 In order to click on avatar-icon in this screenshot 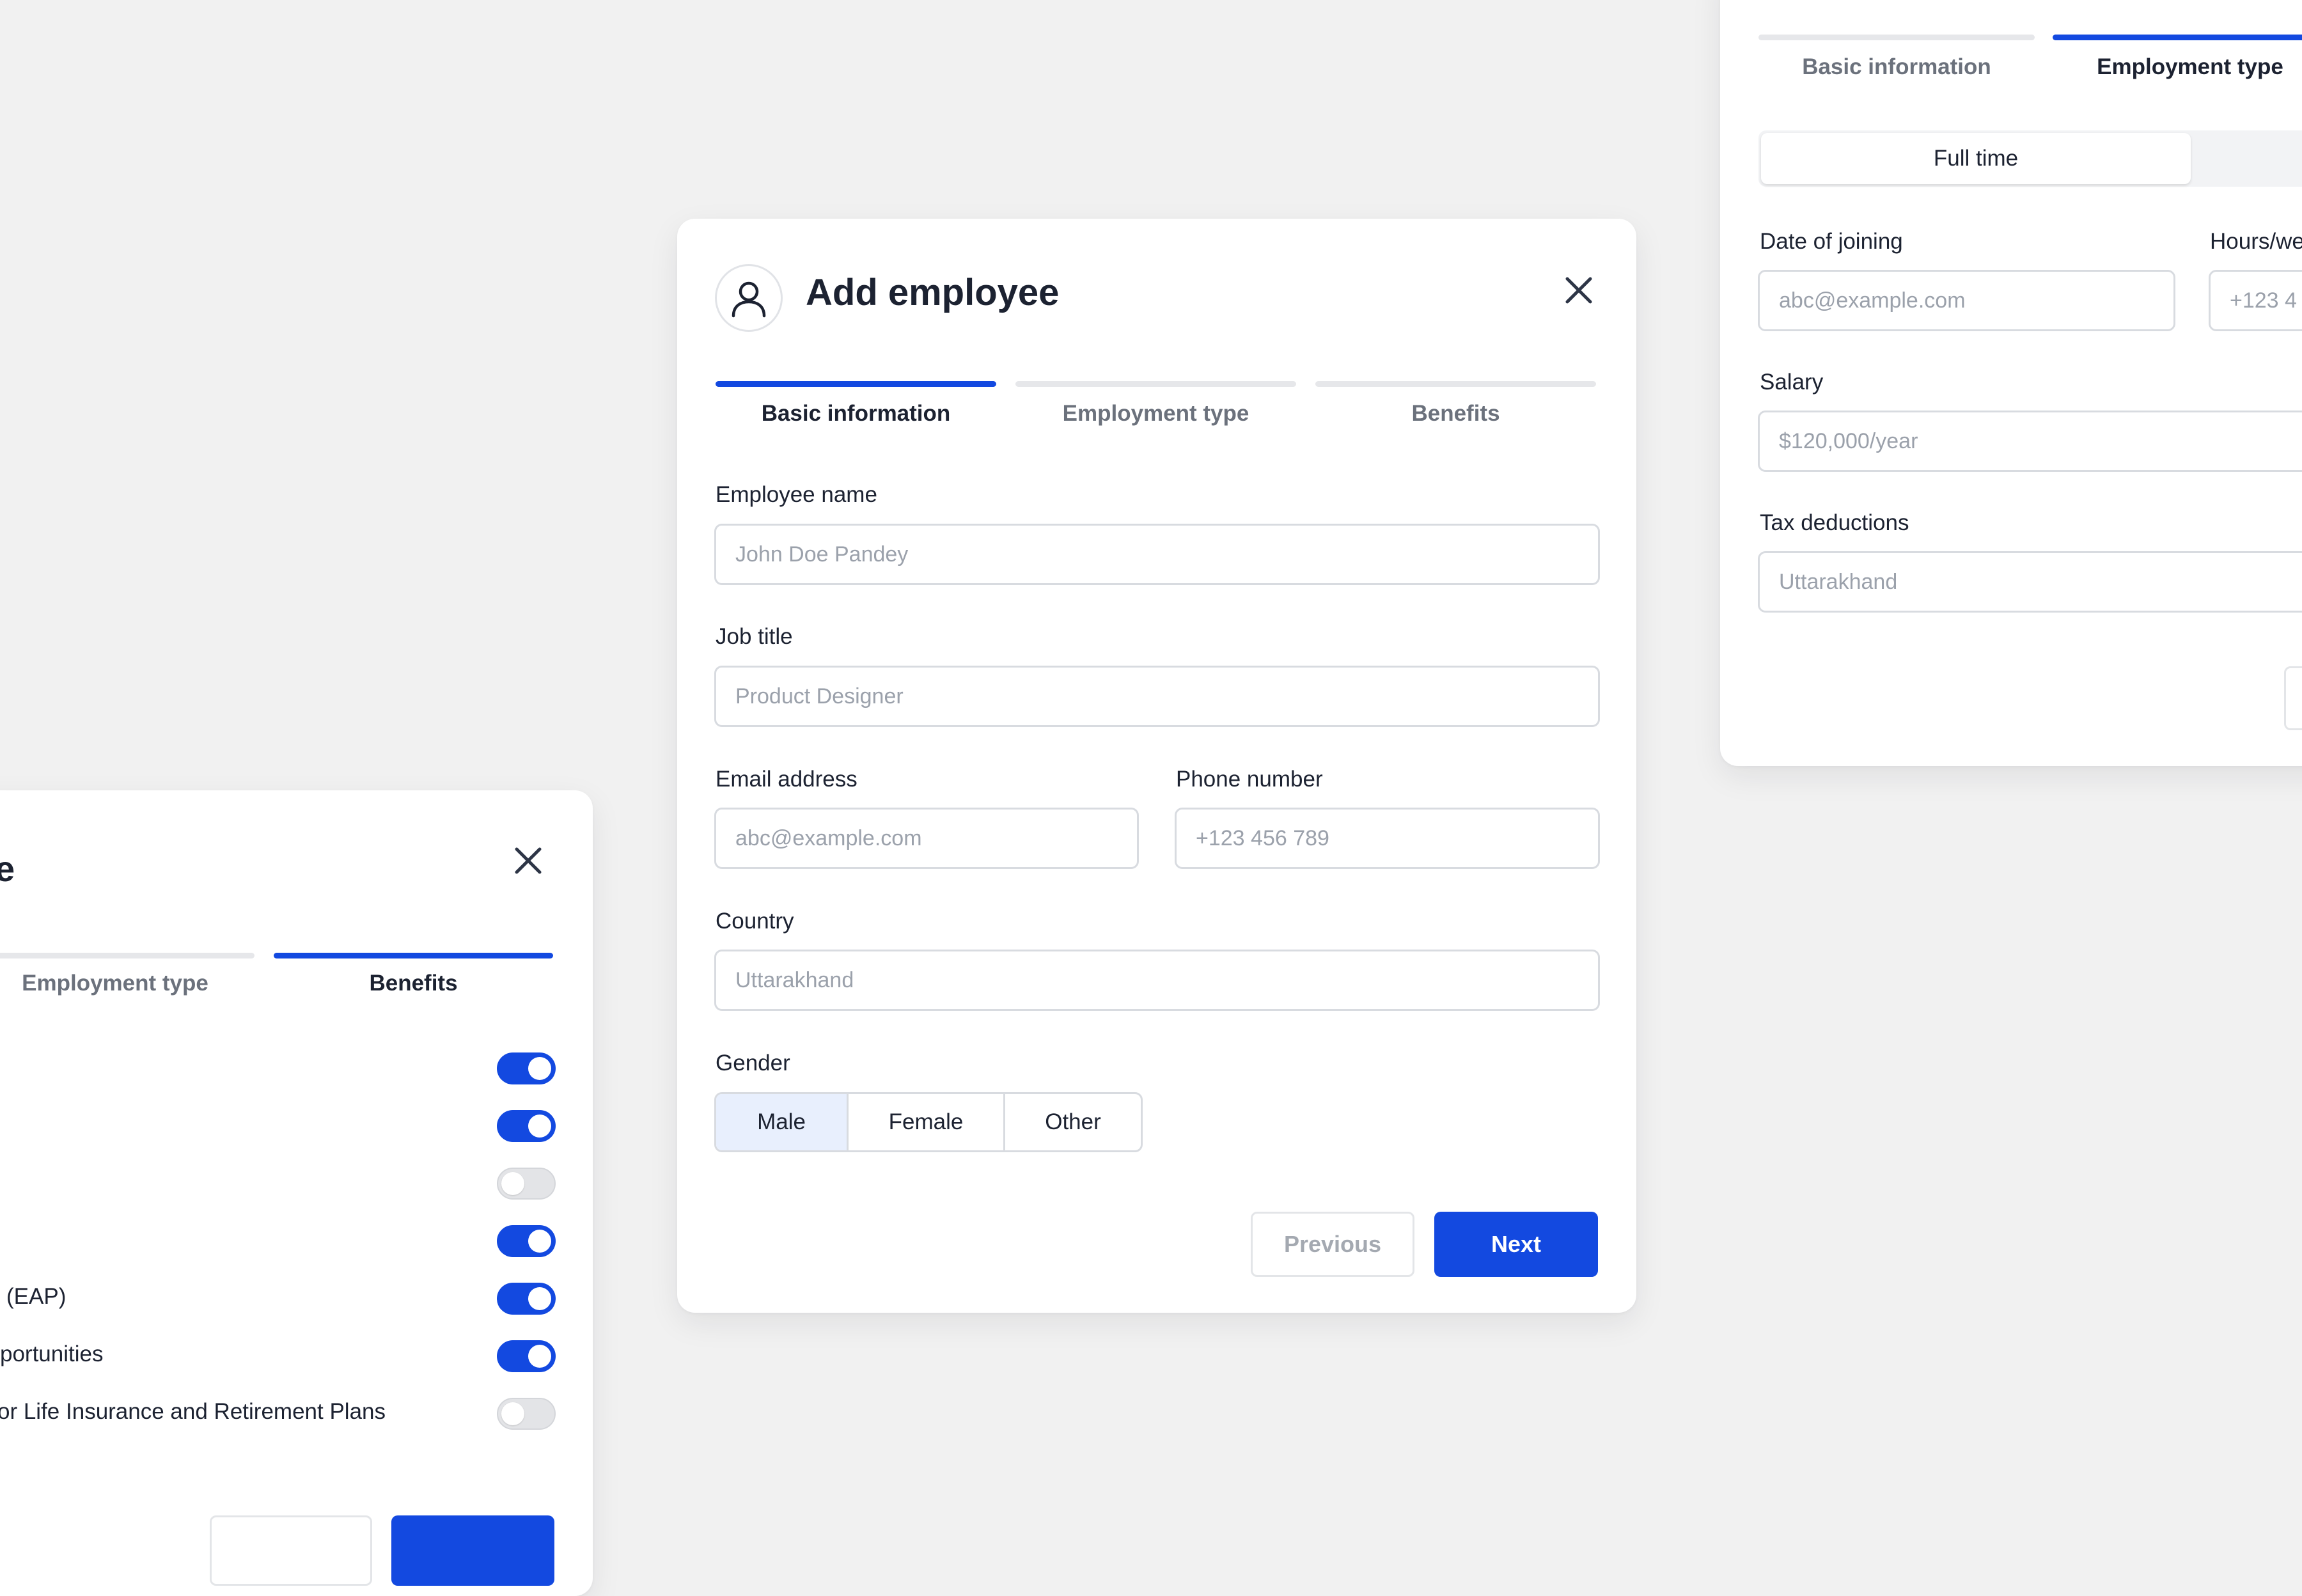, I will do `click(749, 298)`.